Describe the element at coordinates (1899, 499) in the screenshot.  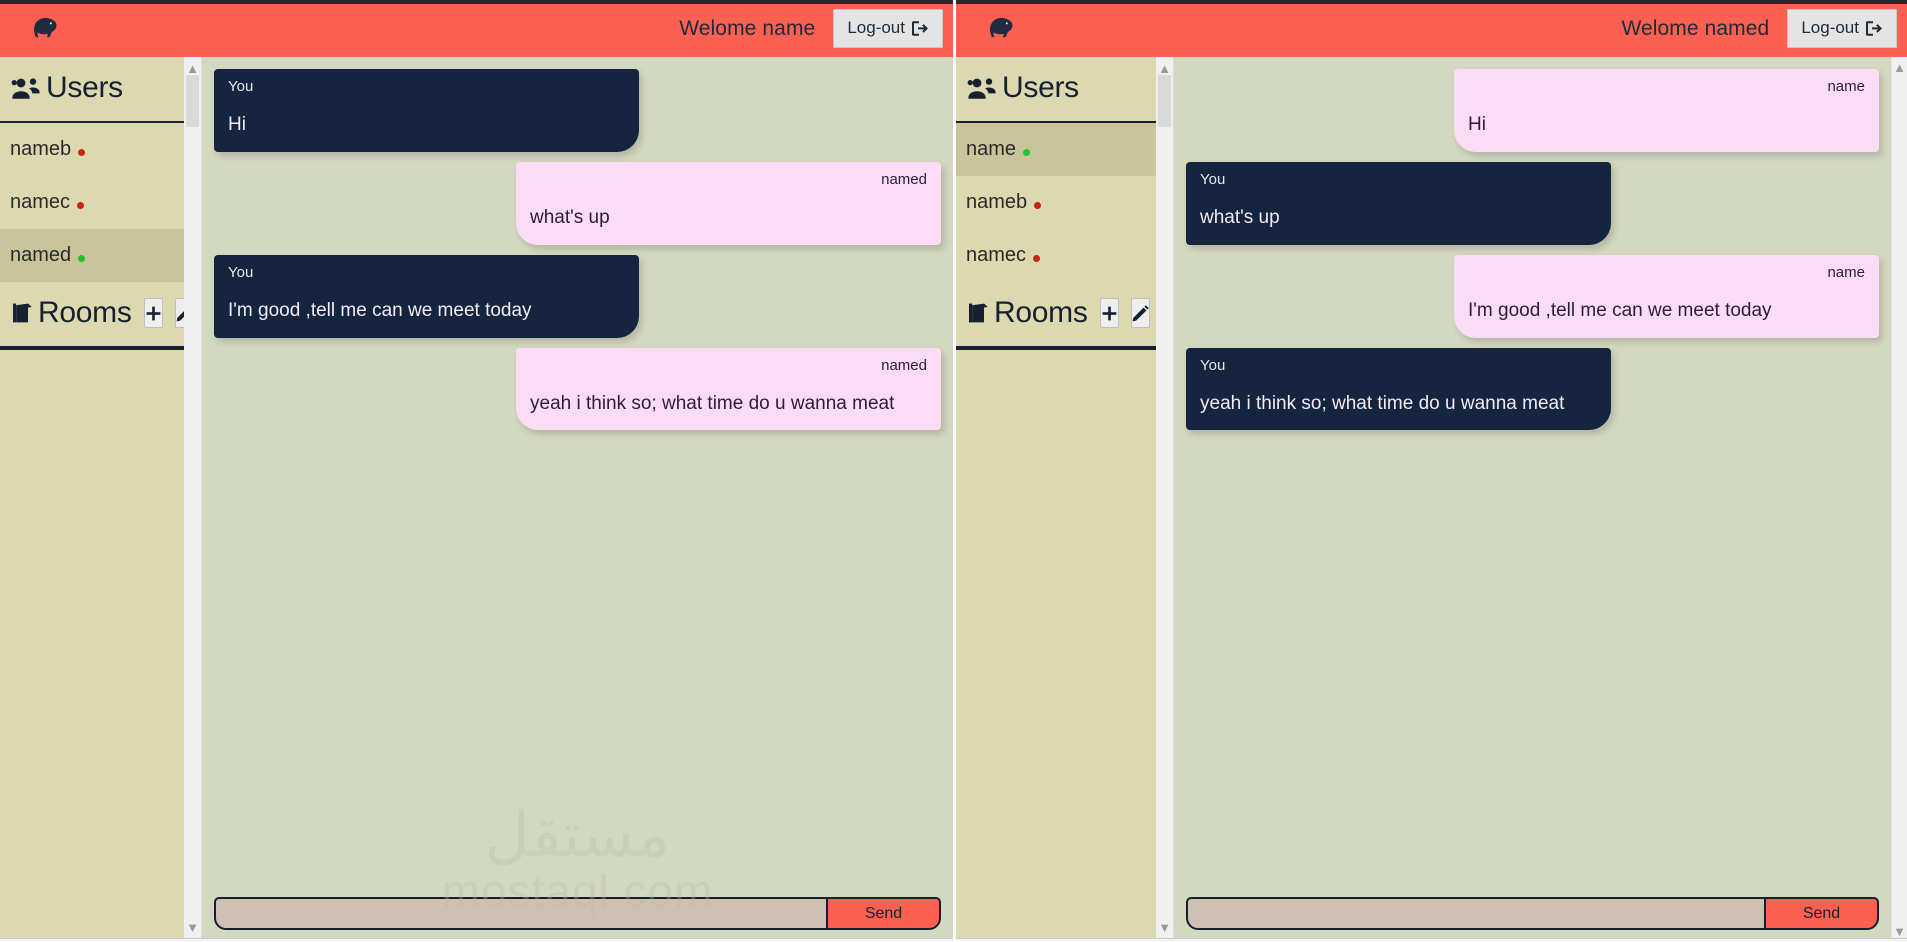
I see `window-scrollbar-right: ▲ ▼` at that location.